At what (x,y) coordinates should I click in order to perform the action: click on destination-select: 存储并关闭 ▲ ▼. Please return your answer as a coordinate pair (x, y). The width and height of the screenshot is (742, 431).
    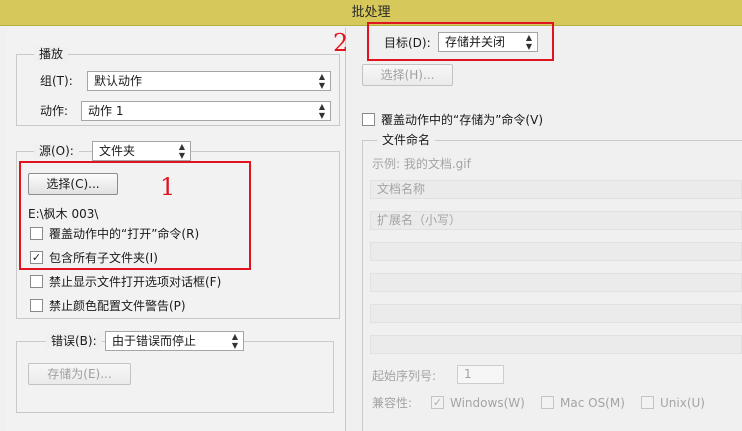
    Looking at the image, I should click on (488, 42).